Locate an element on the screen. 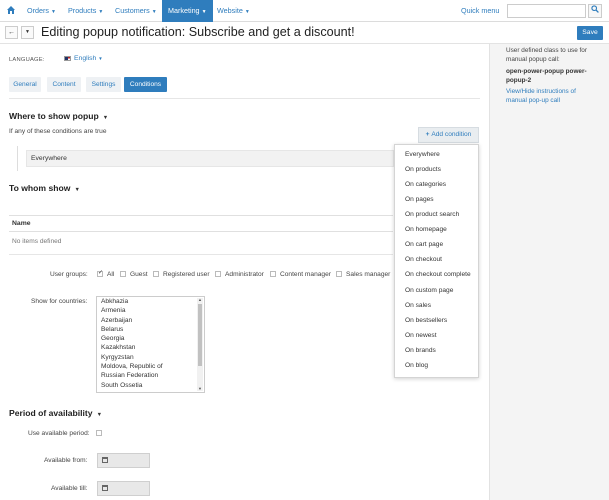 The image size is (609, 500). where-heading: Where to show popup ▼ is located at coordinates (58, 116).